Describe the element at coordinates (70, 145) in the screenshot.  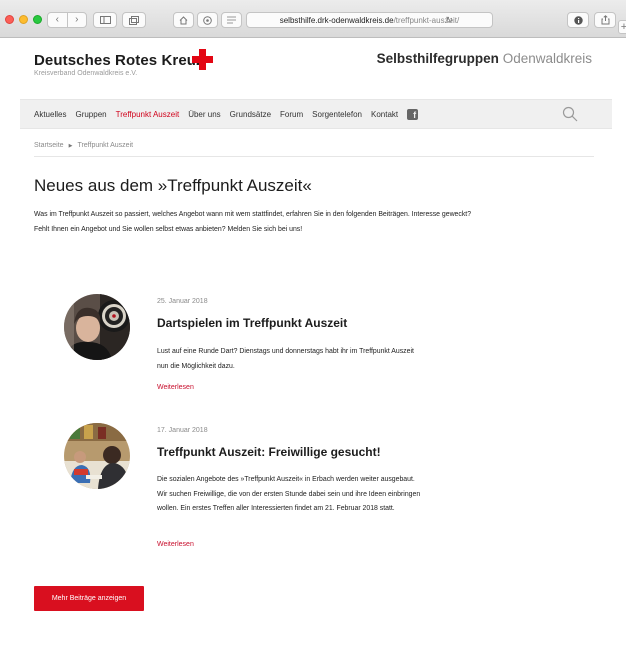
I see `triangle-right-icon: ▶` at that location.